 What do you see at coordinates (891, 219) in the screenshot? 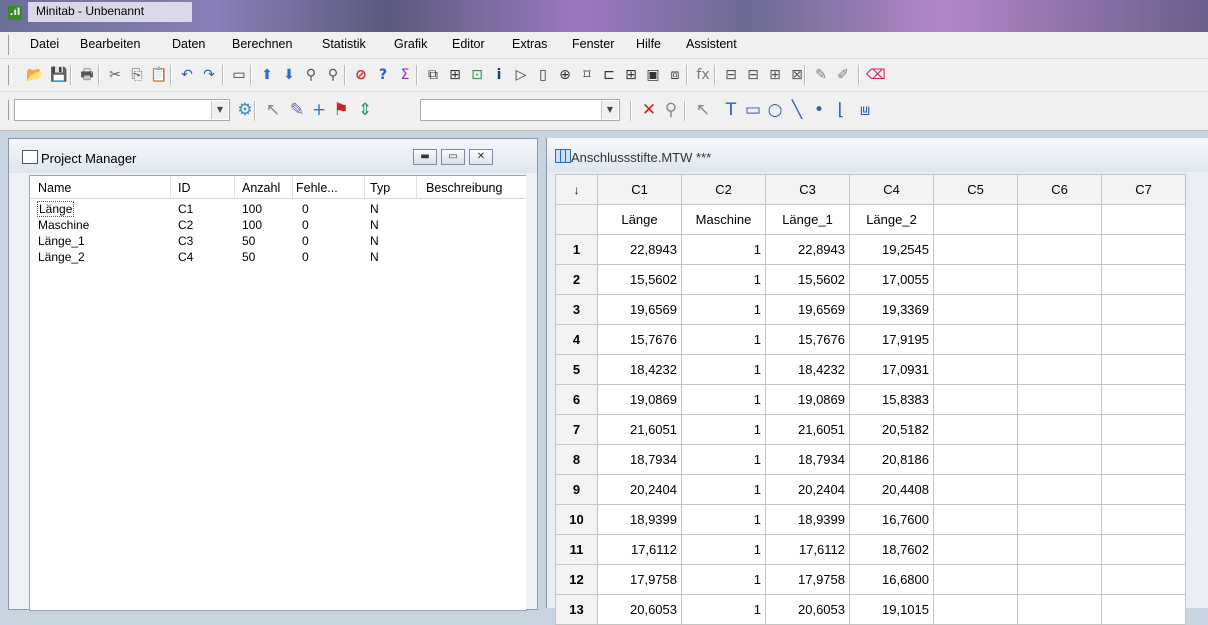
I see `column-name-cell: Länge_2` at bounding box center [891, 219].